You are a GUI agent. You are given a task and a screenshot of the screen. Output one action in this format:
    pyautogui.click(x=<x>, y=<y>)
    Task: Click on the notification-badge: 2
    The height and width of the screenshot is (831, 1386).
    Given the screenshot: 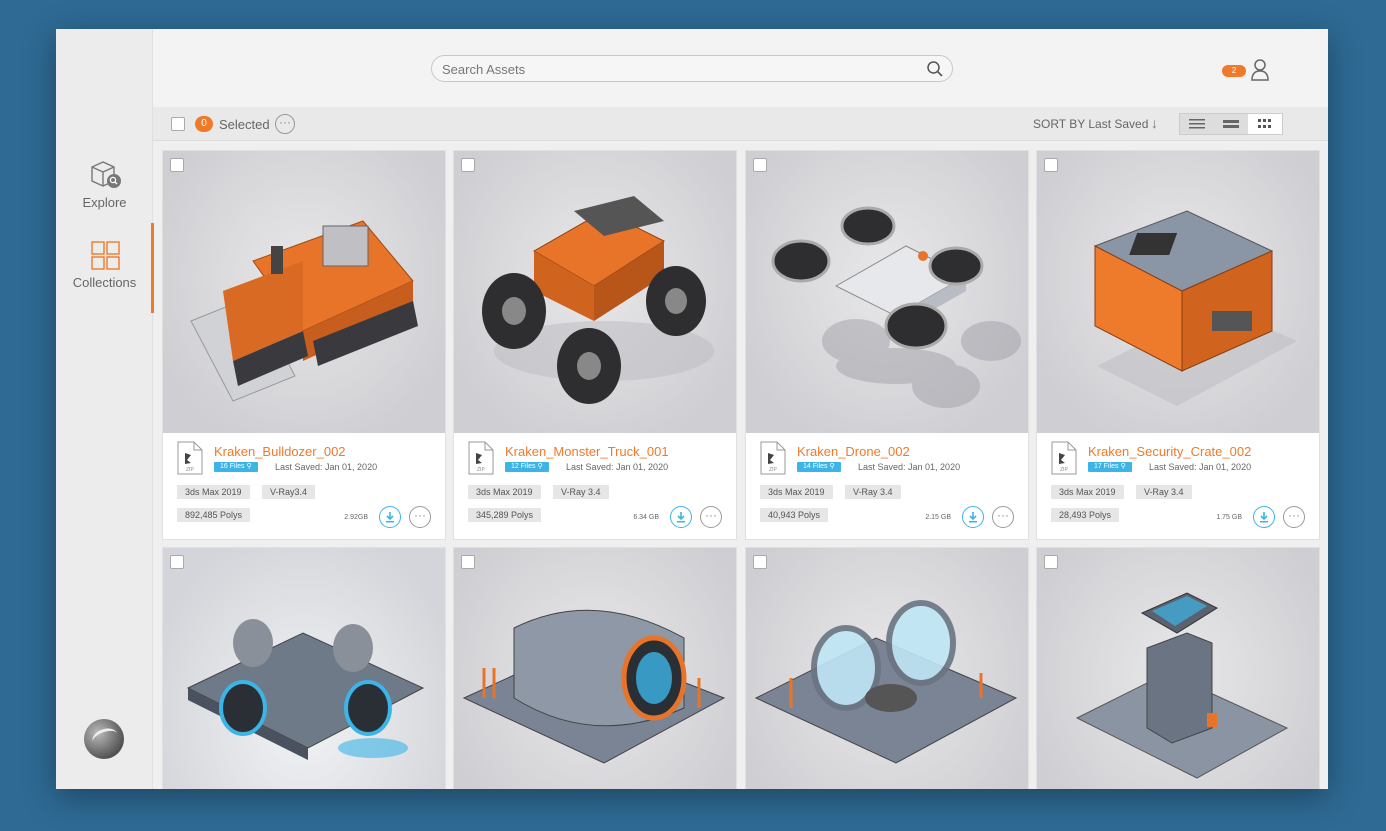 What is the action you would take?
    pyautogui.click(x=1234, y=71)
    